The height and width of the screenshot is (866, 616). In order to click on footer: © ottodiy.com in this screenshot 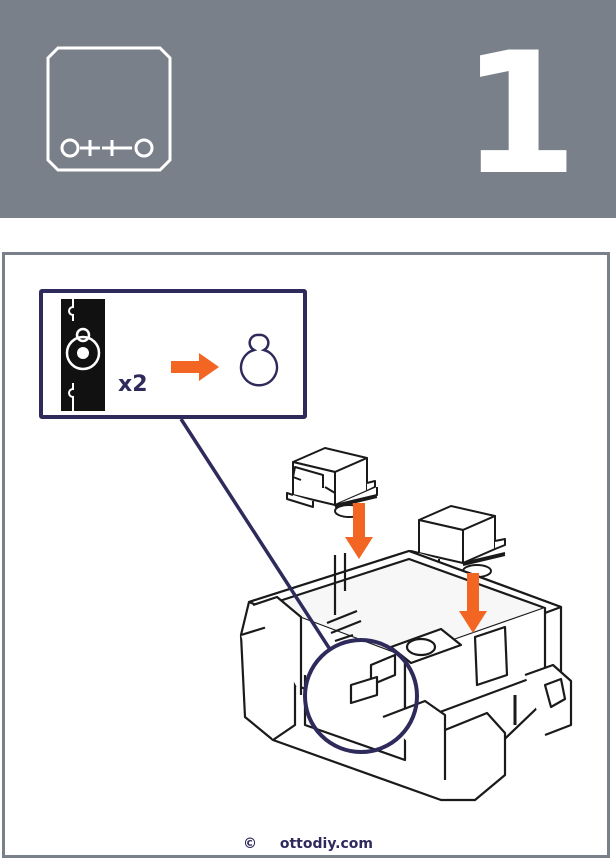, I will do `click(308, 844)`.